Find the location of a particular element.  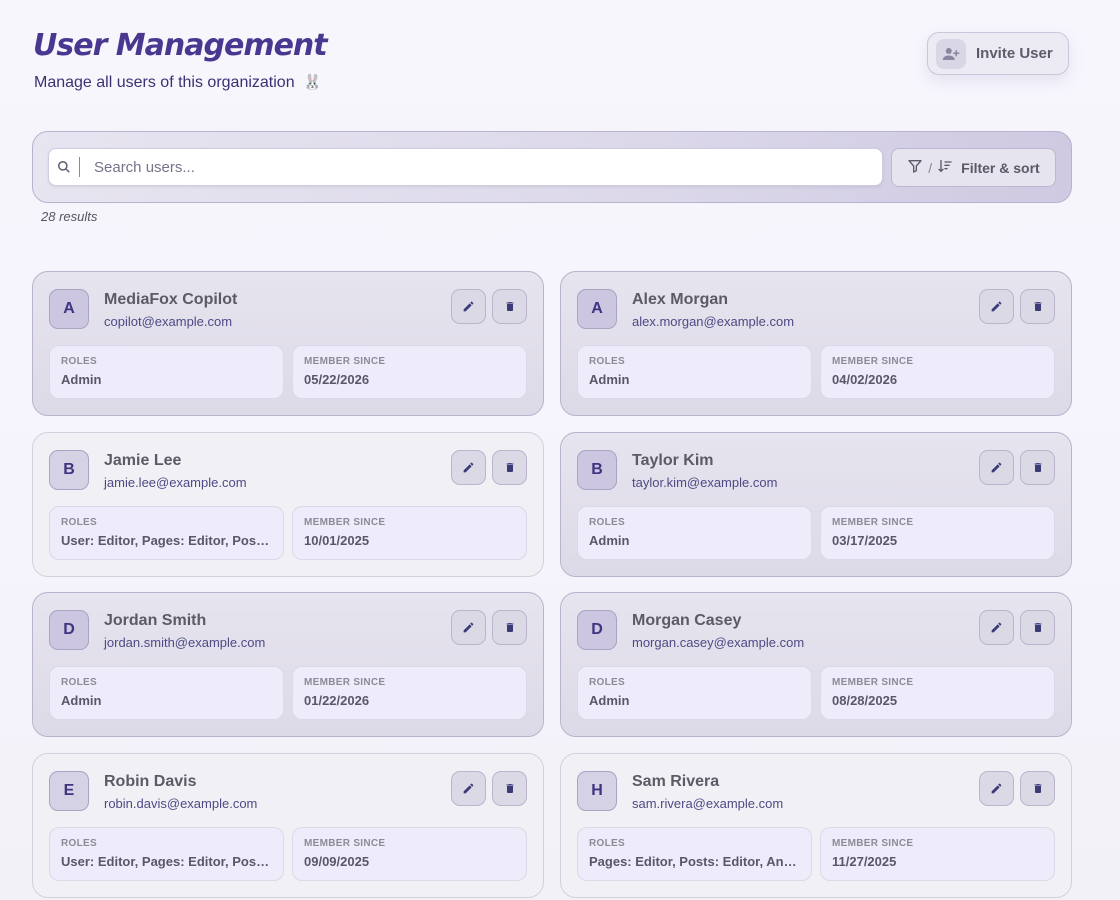

avatar: H is located at coordinates (597, 791).